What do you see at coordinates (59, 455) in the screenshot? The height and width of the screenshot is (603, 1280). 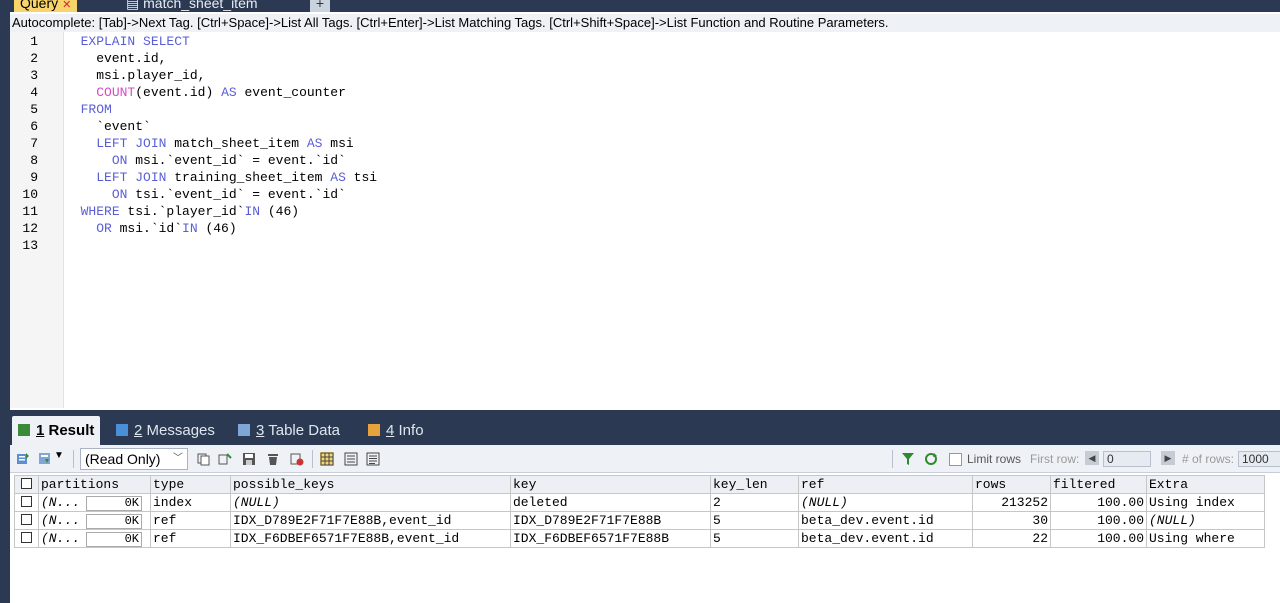 I see `dropdown-arrow-icon: ▼` at bounding box center [59, 455].